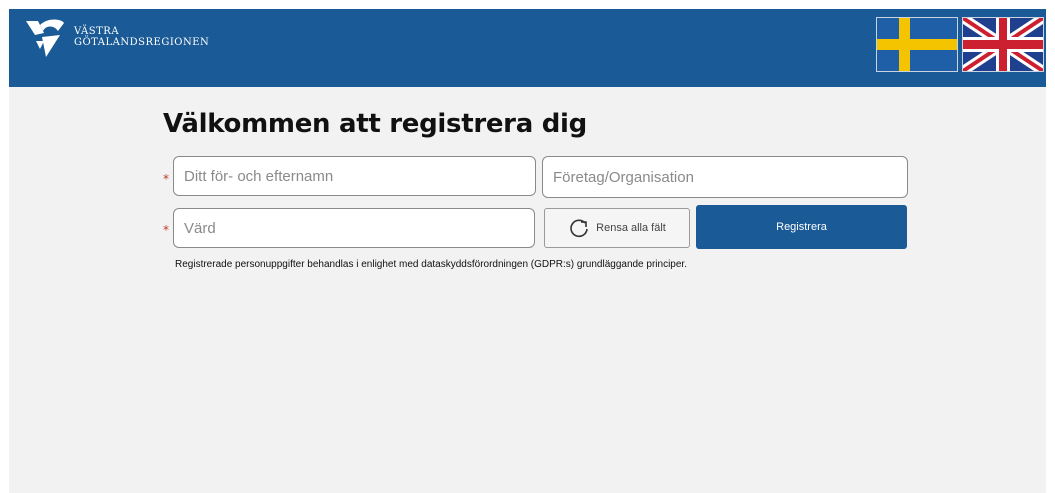  Describe the element at coordinates (354, 176) in the screenshot. I see `name-input` at that location.